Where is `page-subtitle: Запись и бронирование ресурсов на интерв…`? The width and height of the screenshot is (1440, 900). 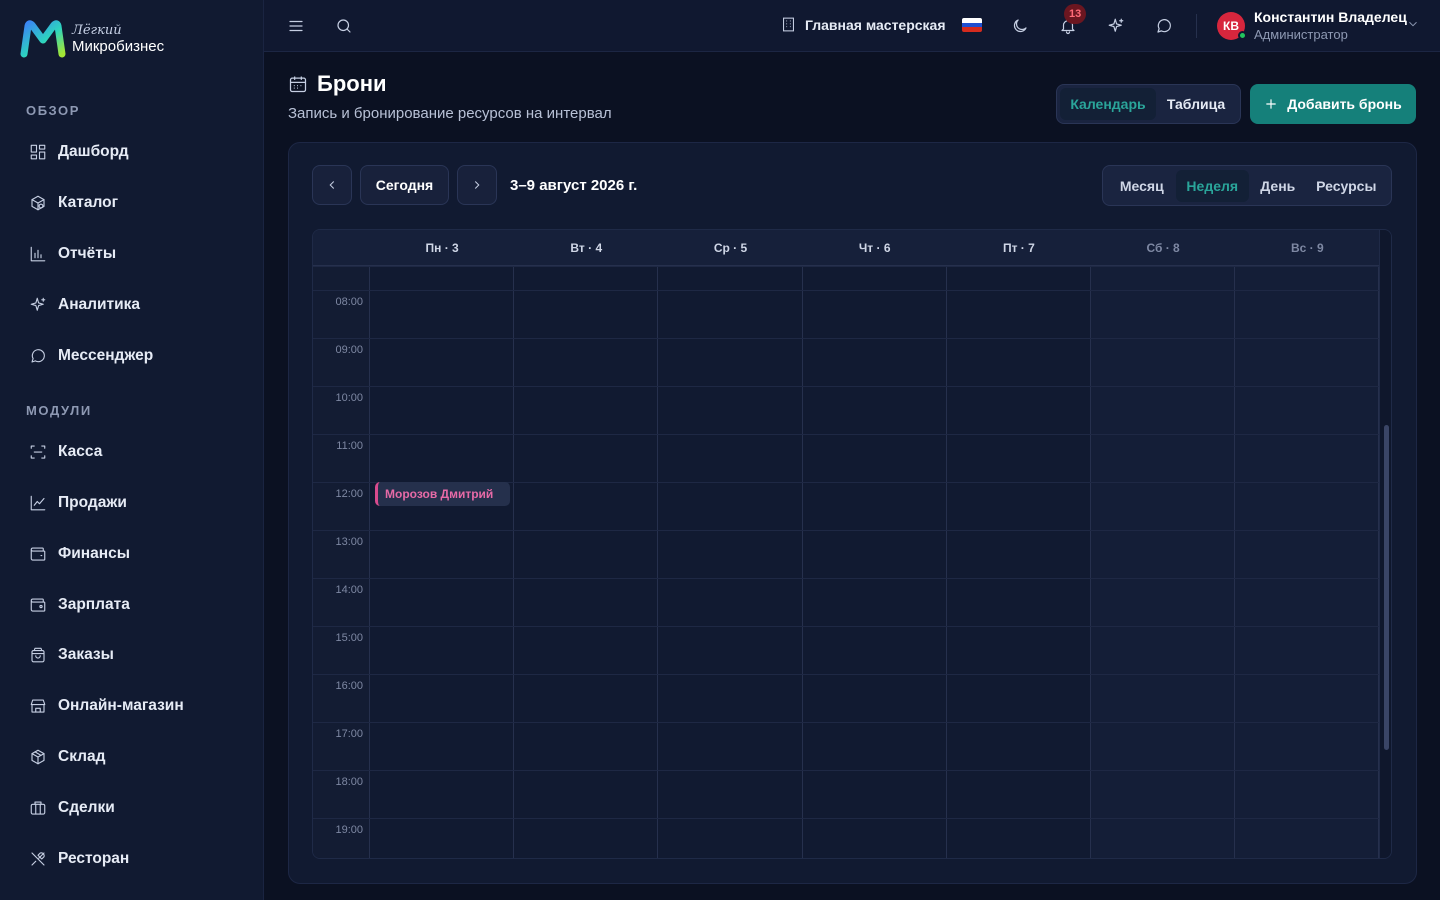
page-subtitle: Запись и бронирование ресурсов на интерв… is located at coordinates (450, 113).